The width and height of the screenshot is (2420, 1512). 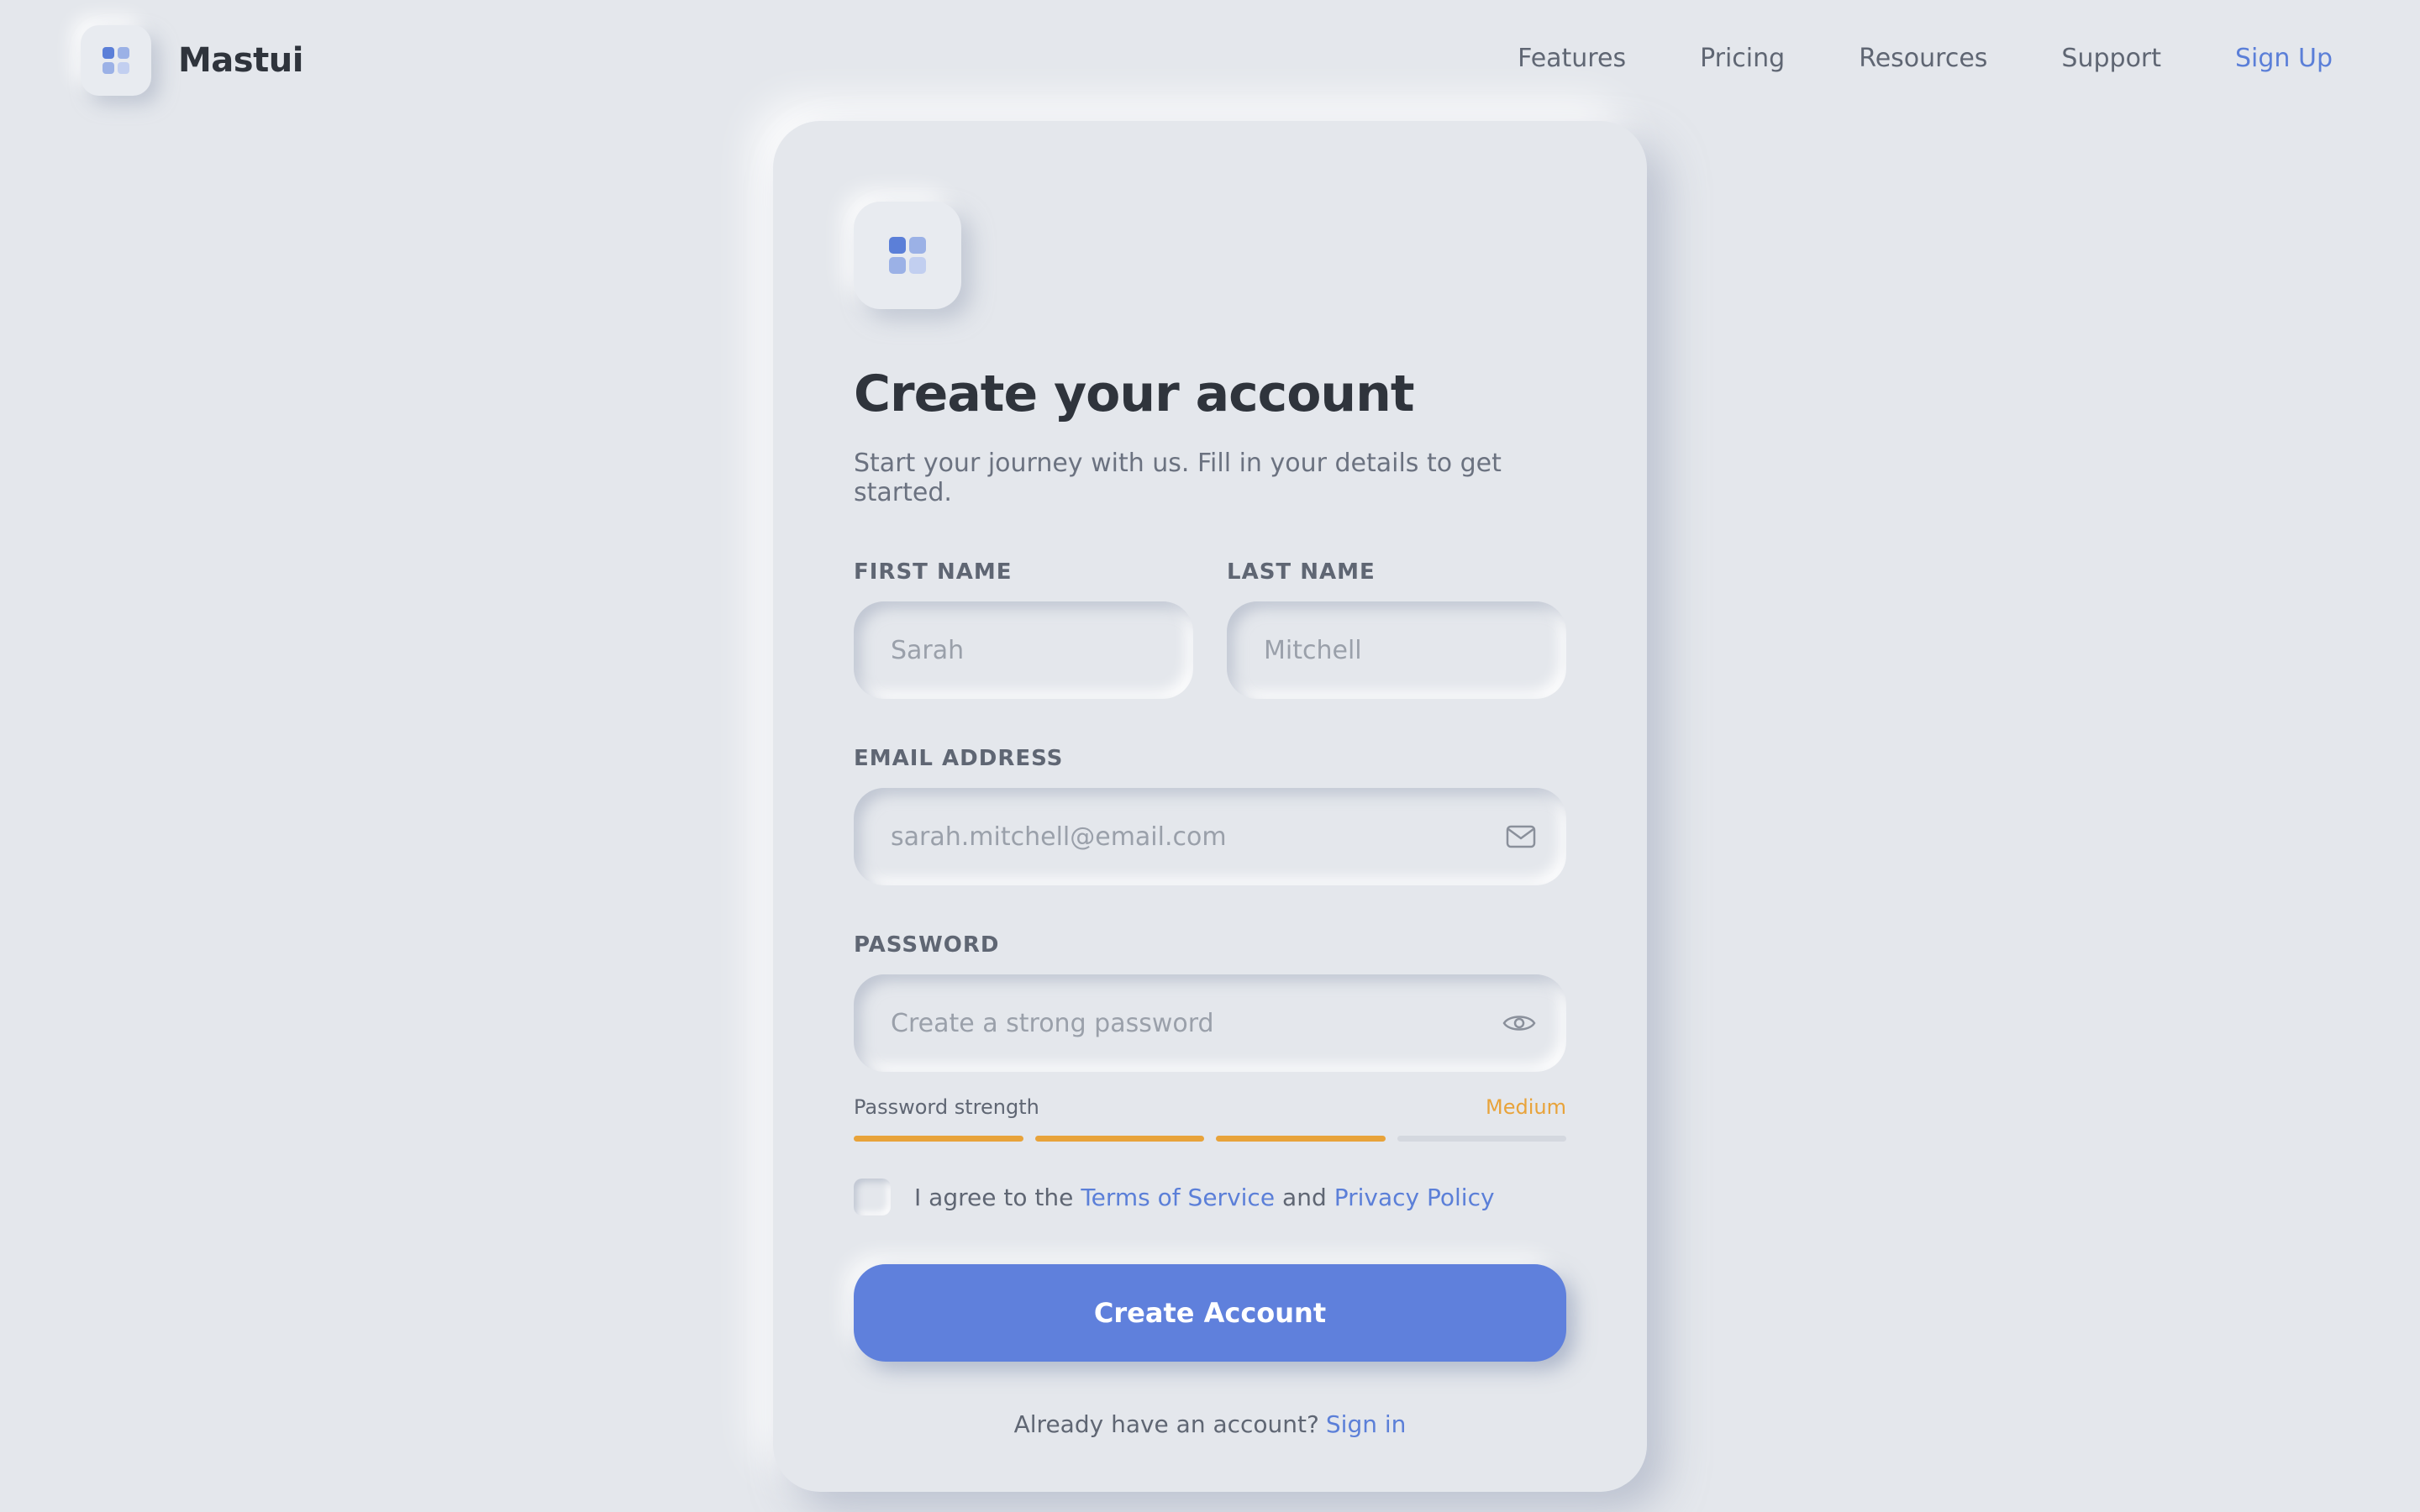 I want to click on last-name-input, so click(x=1396, y=650).